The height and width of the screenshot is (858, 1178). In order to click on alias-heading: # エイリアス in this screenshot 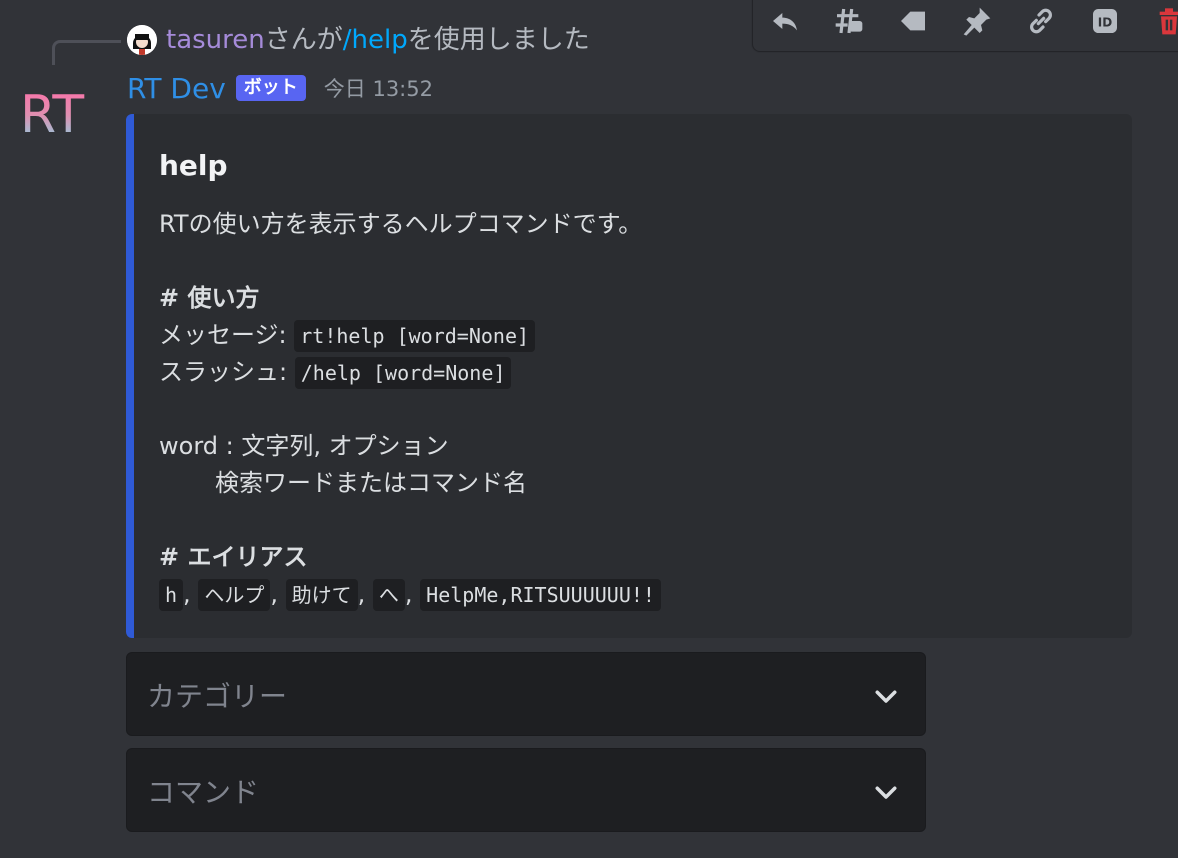, I will do `click(233, 557)`.